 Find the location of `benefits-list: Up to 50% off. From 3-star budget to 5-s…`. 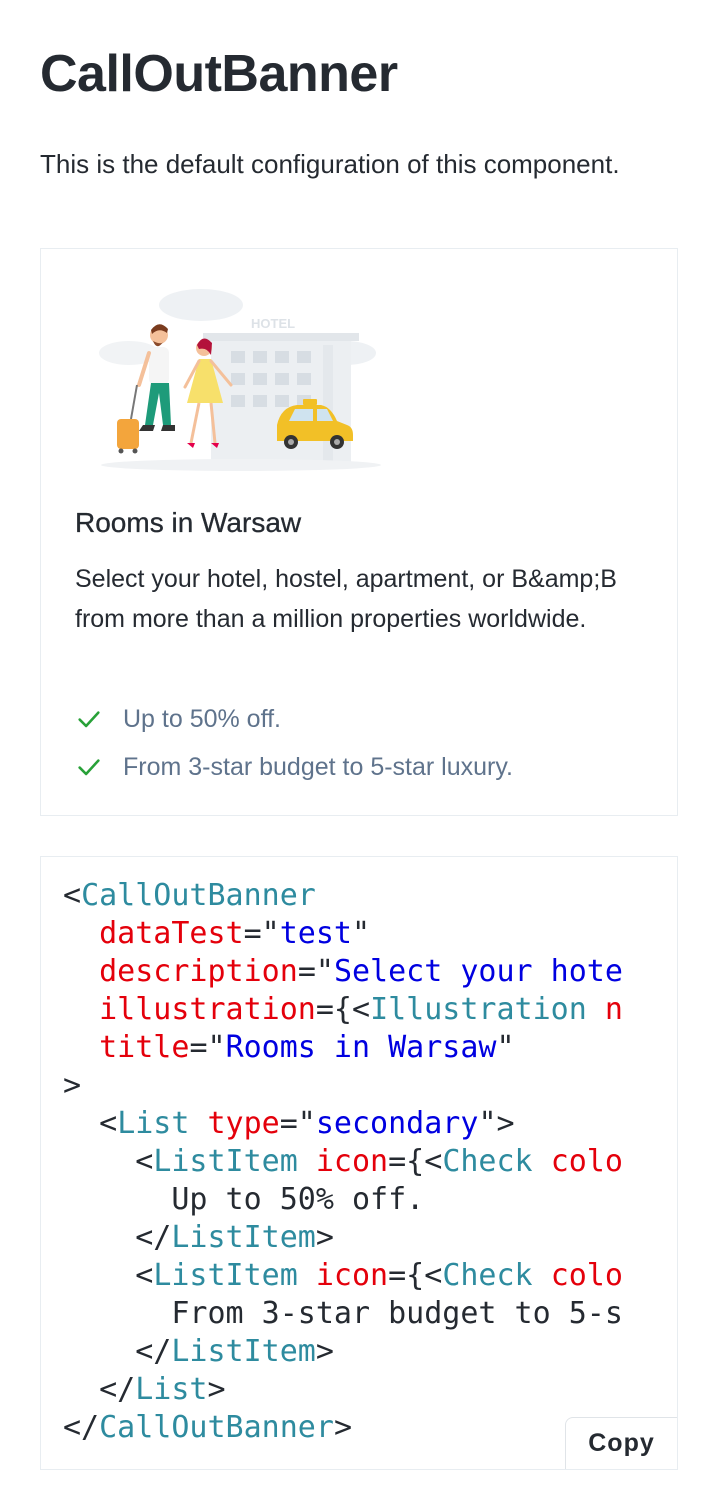

benefits-list: Up to 50% off. From 3-star budget to 5-s… is located at coordinates (294, 743).